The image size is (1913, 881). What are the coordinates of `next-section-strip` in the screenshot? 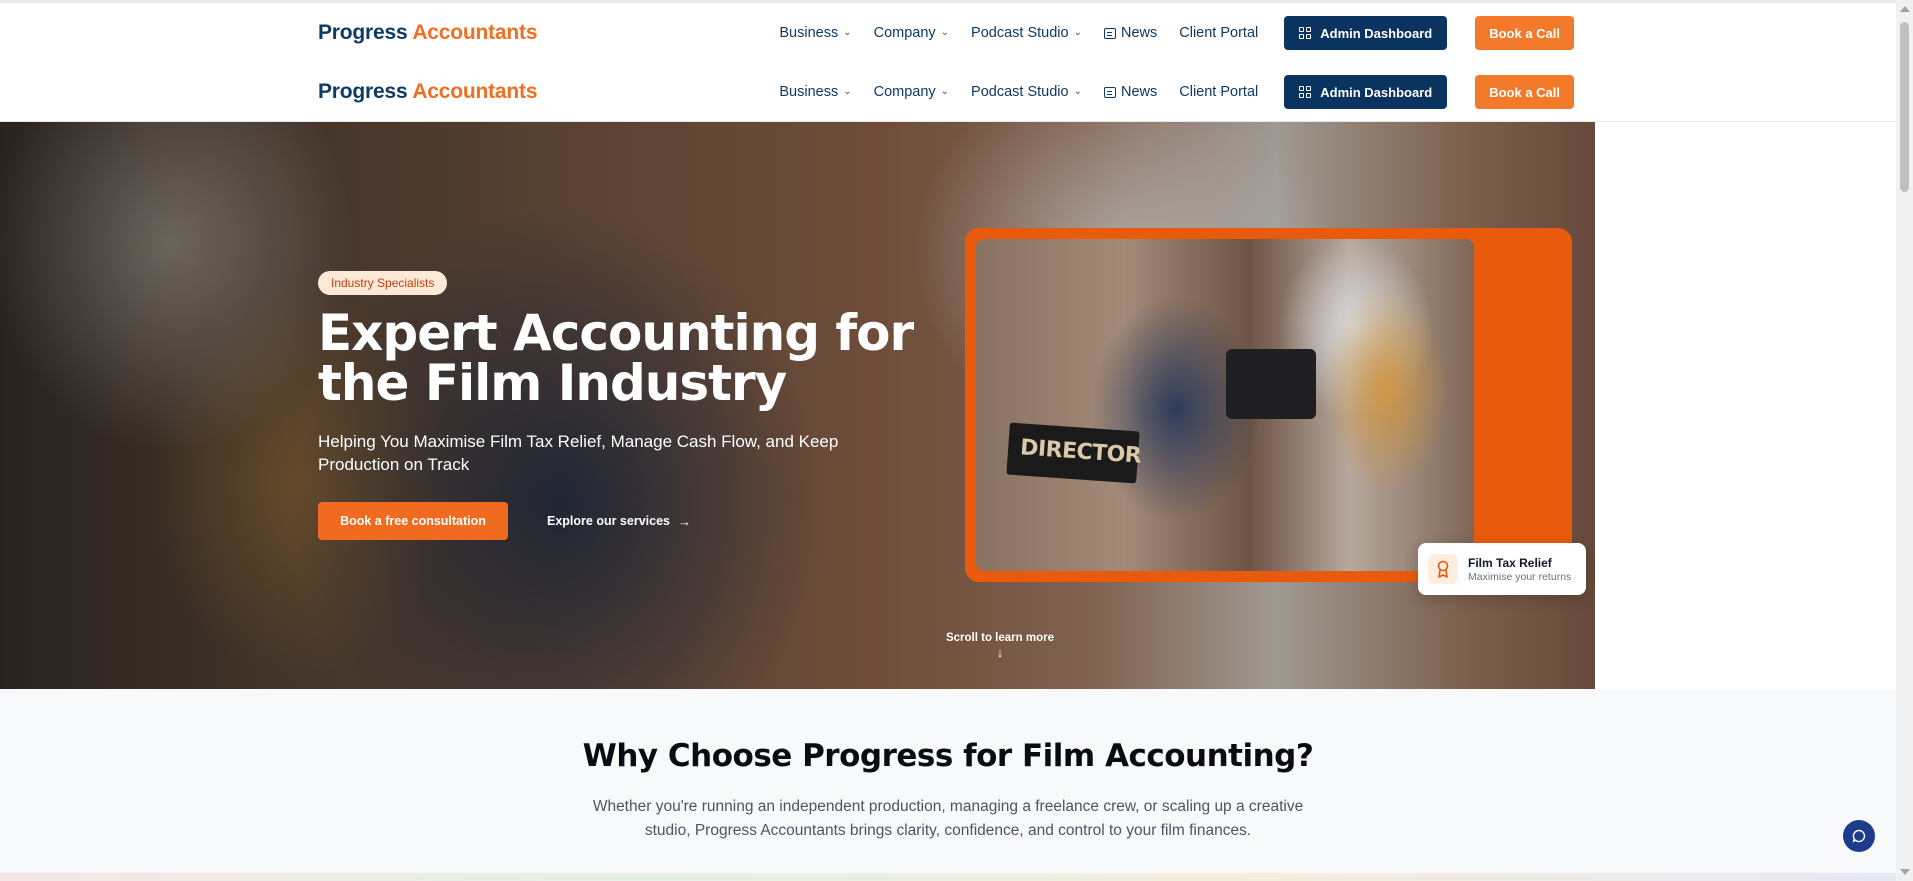 It's located at (948, 877).